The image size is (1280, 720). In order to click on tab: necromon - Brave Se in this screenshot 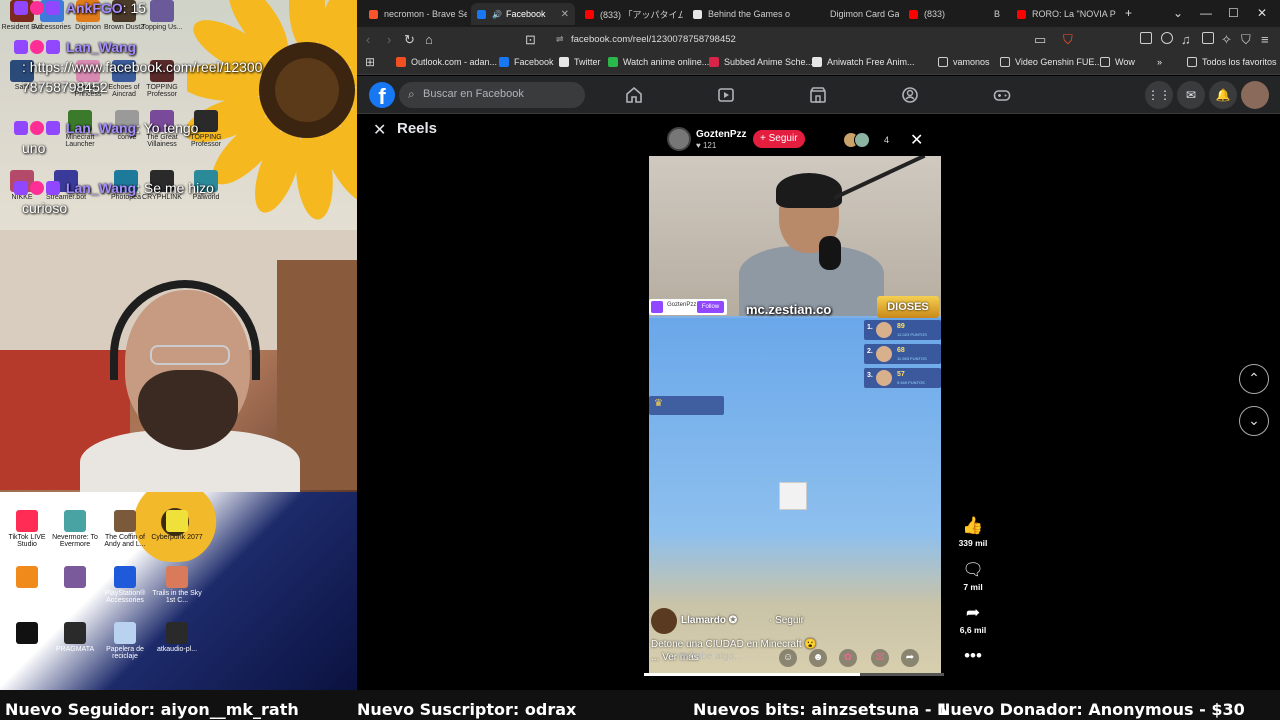, I will do `click(415, 14)`.